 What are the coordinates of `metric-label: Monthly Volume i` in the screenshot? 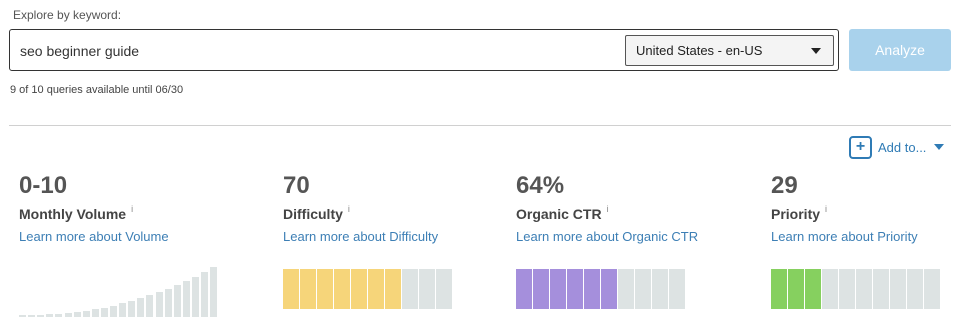 It's located at (94, 214).